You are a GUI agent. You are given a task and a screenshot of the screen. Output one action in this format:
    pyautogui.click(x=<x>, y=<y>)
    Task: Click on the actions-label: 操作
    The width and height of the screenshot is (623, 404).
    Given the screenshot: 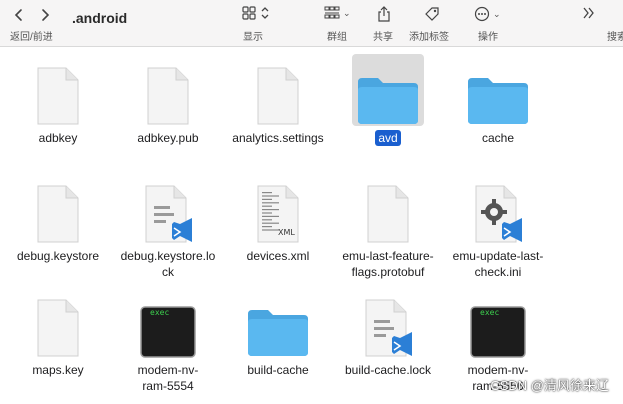 What is the action you would take?
    pyautogui.click(x=488, y=37)
    